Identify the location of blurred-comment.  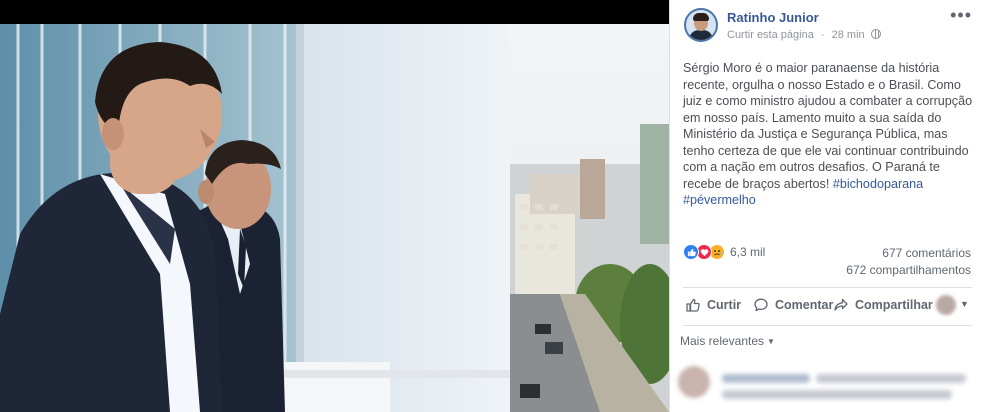
(827, 387).